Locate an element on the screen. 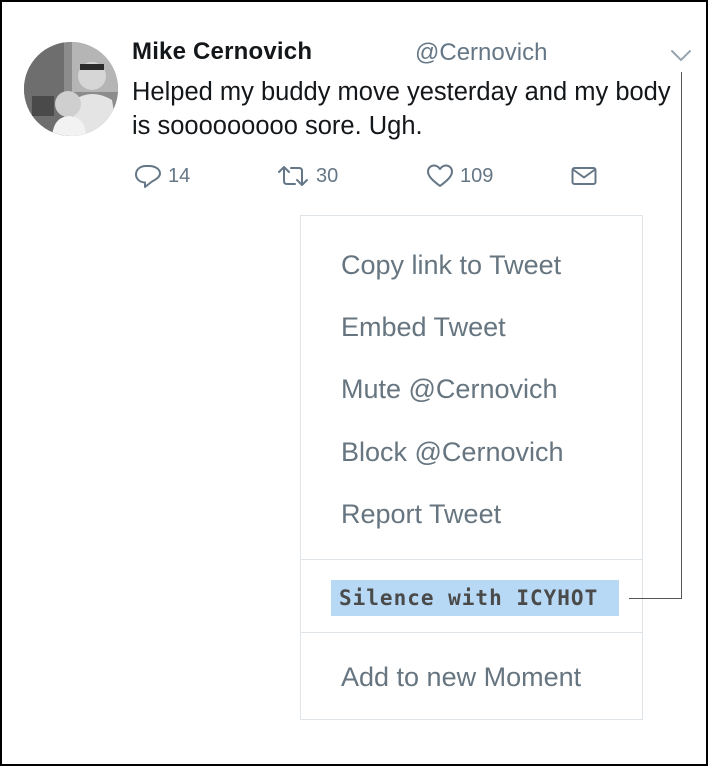 Image resolution: width=708 pixels, height=766 pixels. menu-item-add-to-moment: Add to new Moment is located at coordinates (461, 677).